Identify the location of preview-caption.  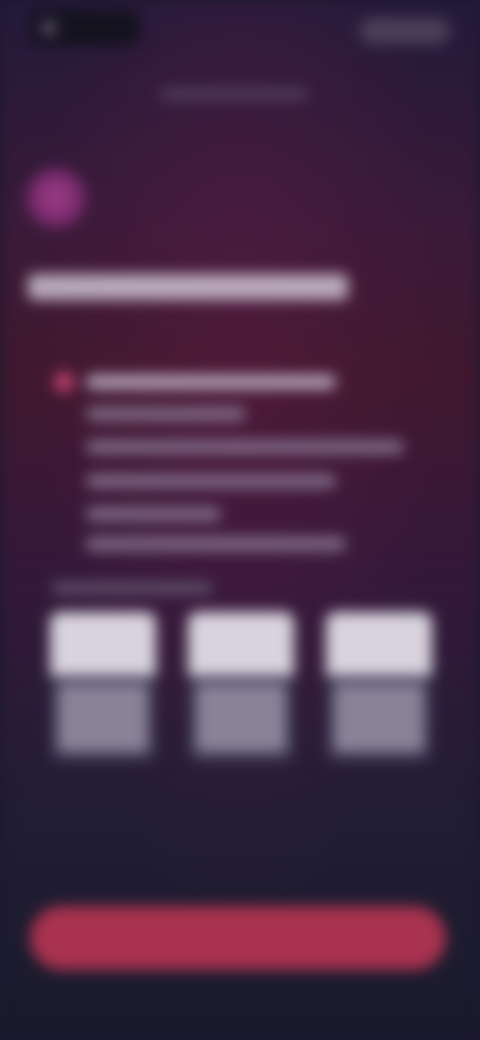
(132, 588).